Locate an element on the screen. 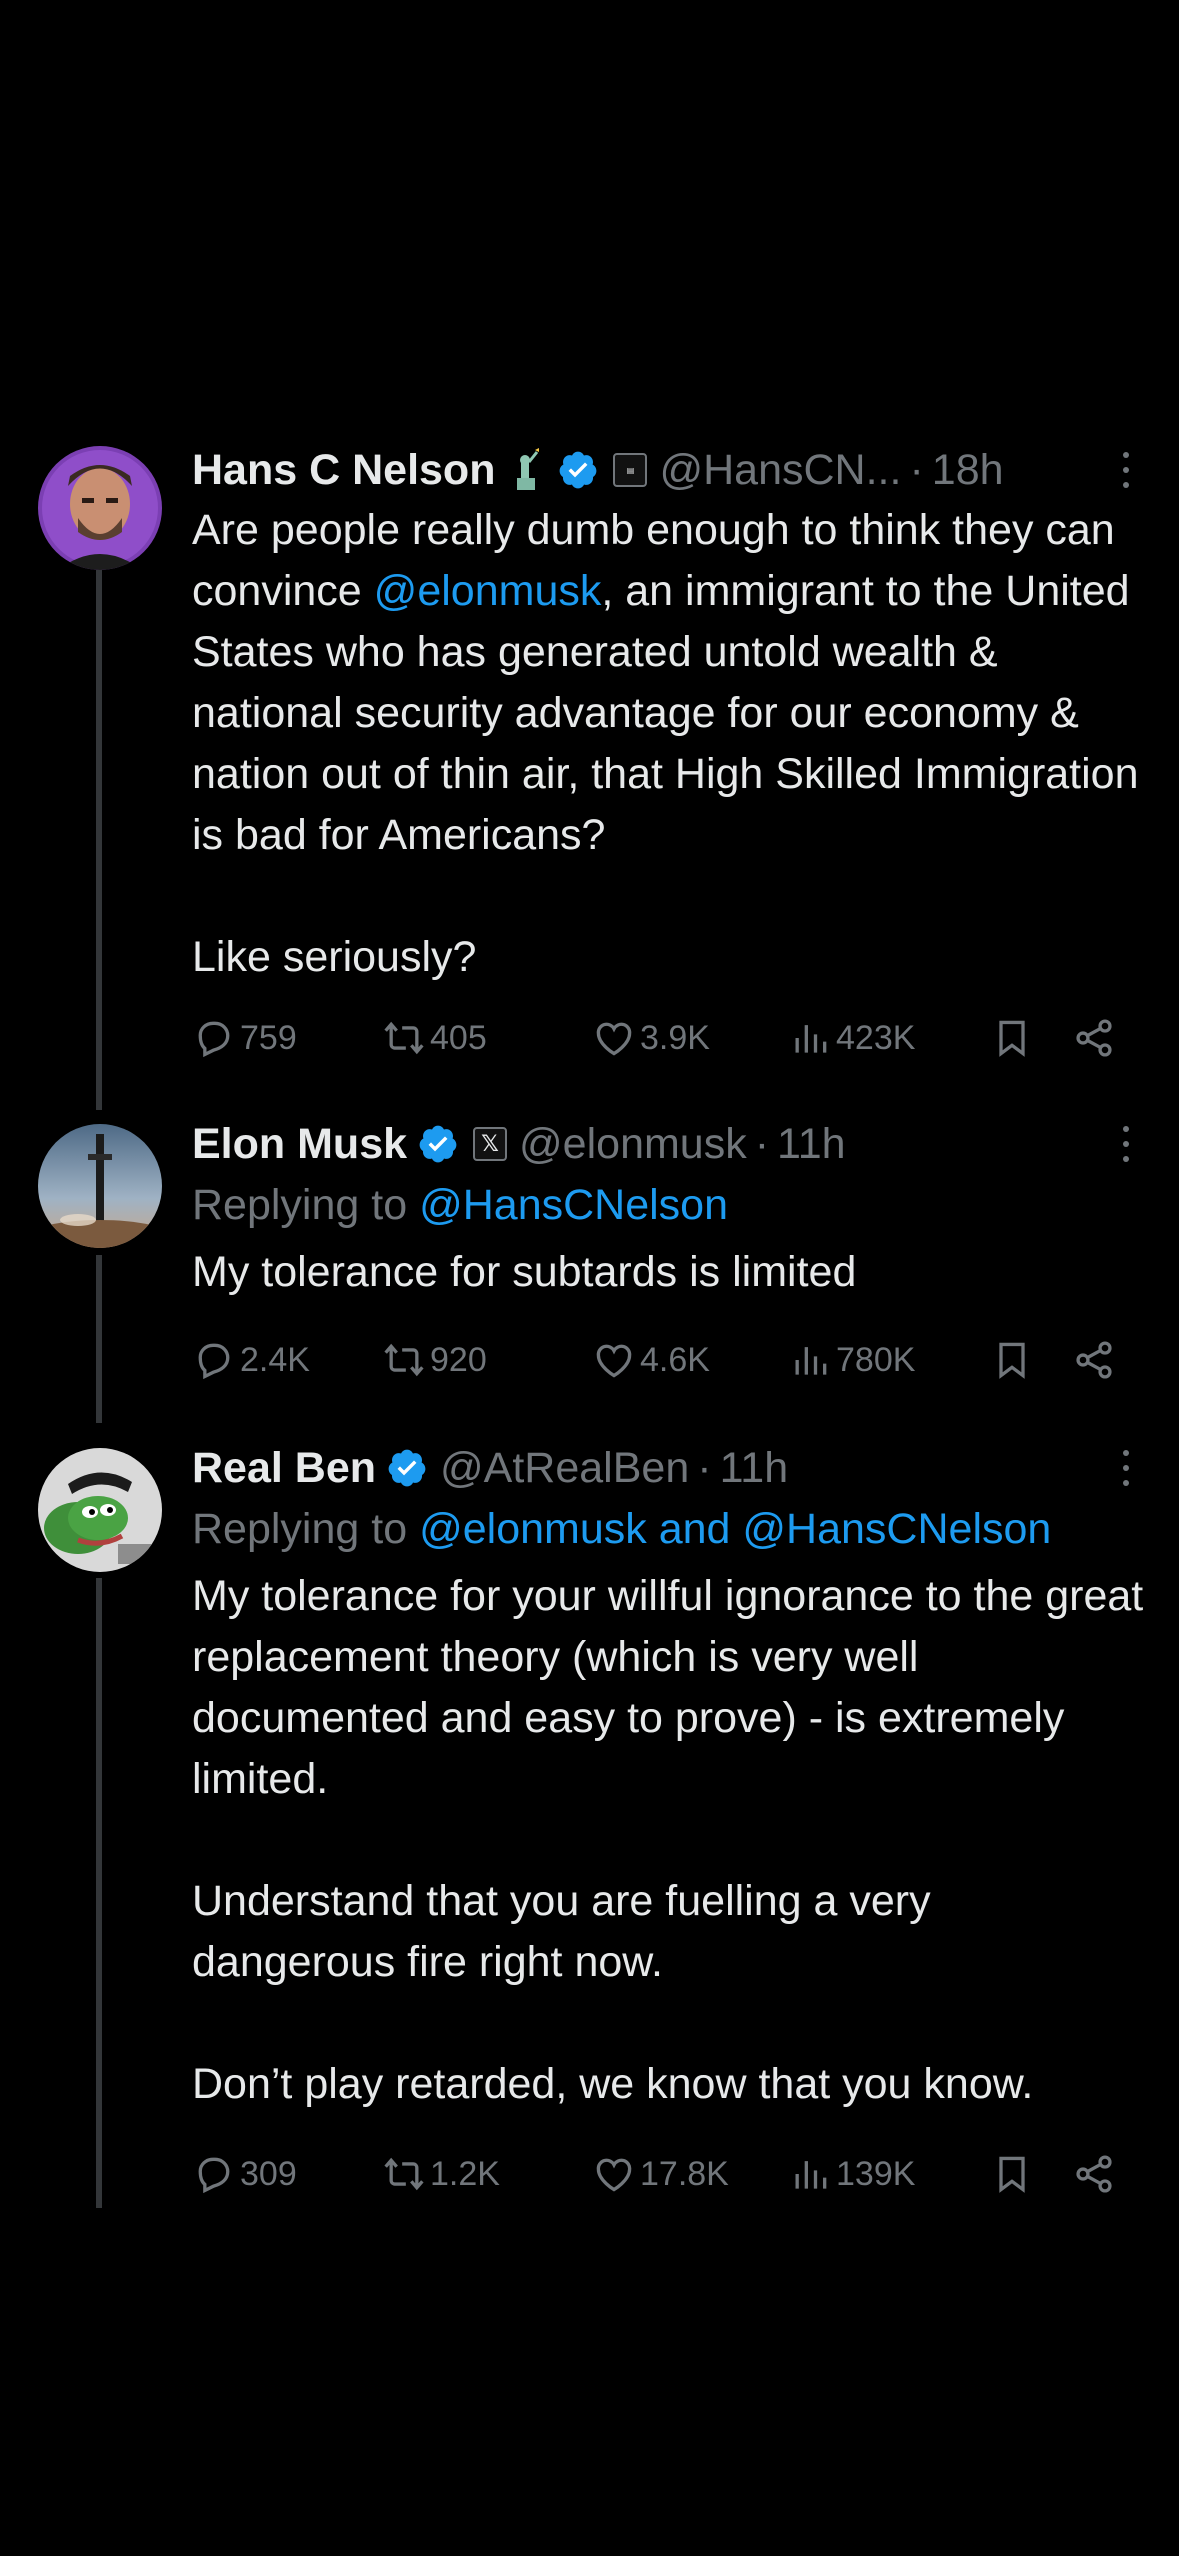  reply-button: 2.4K is located at coordinates (251, 1360).